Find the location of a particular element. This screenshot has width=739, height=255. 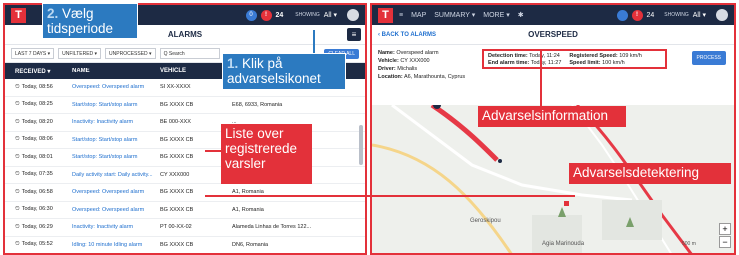

page-title: OVERSPEED is located at coordinates (553, 34).